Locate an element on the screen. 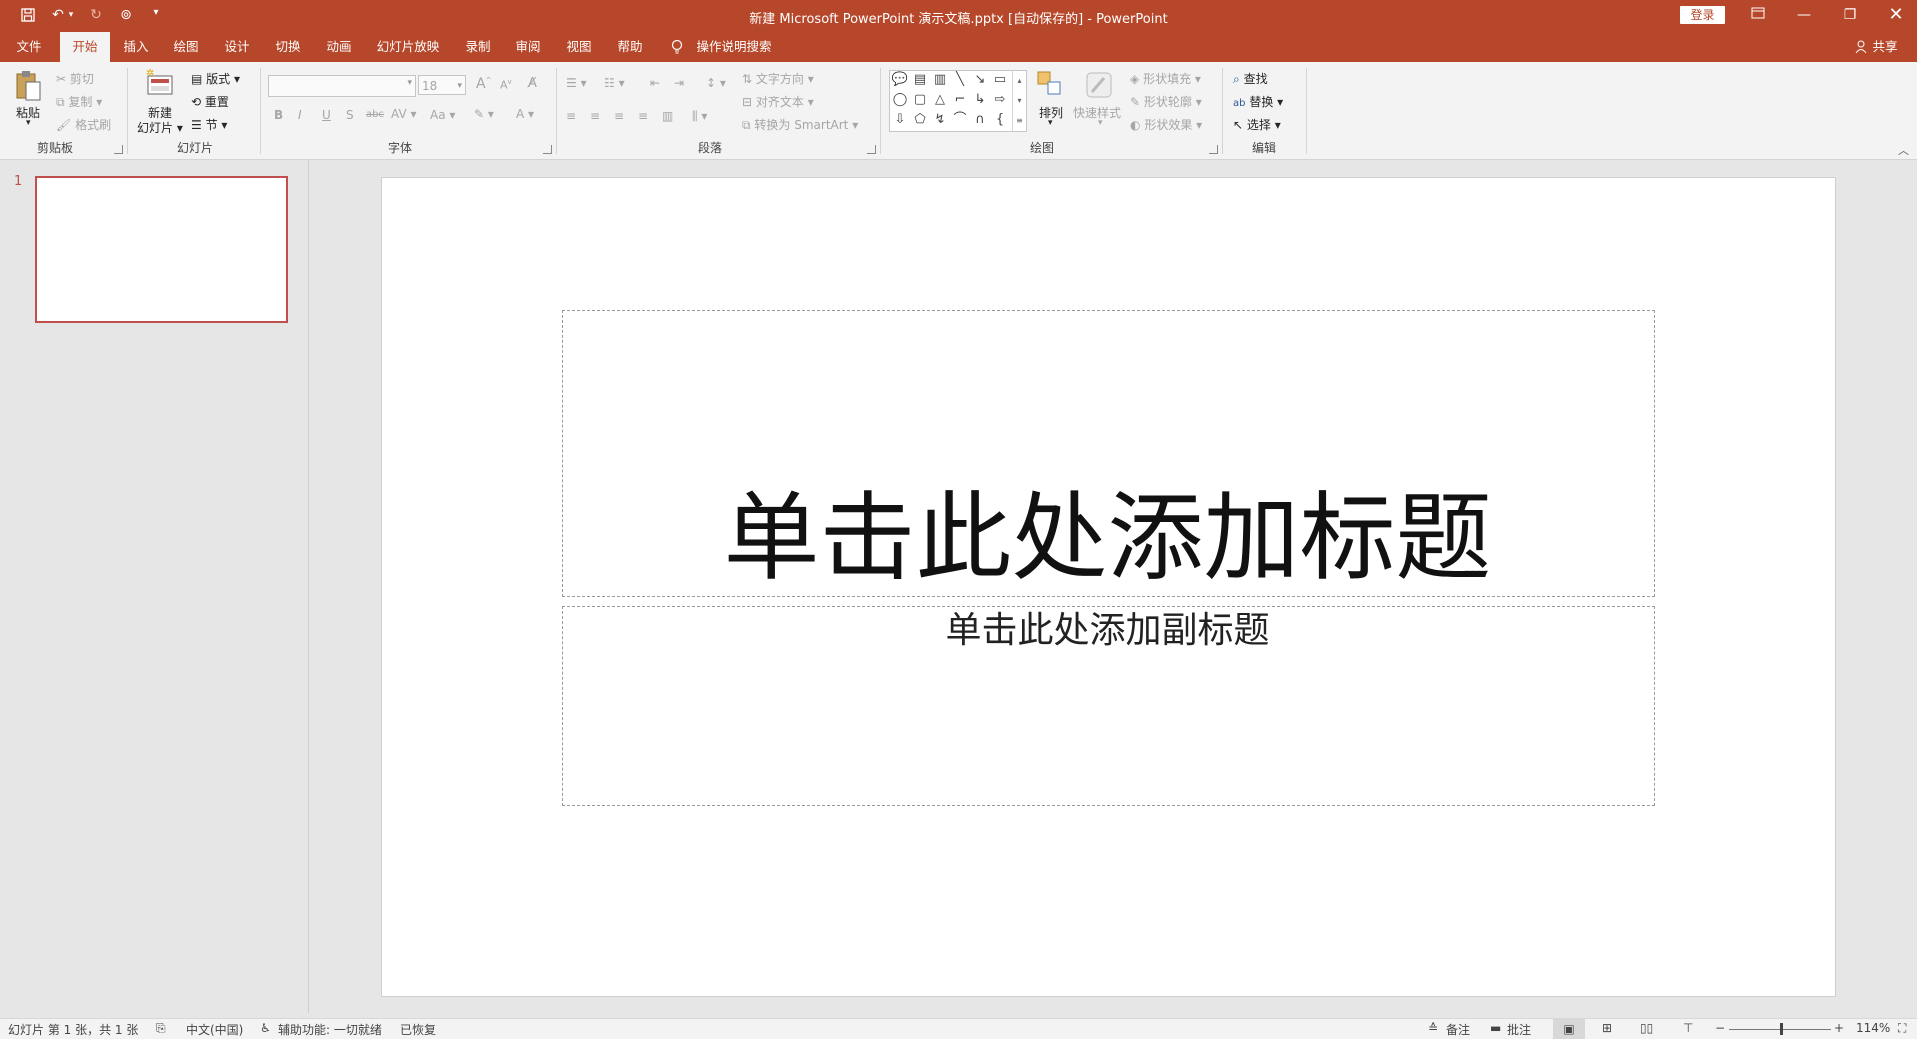 The width and height of the screenshot is (1917, 1039). tab-draw: 绘图 is located at coordinates (186, 47).